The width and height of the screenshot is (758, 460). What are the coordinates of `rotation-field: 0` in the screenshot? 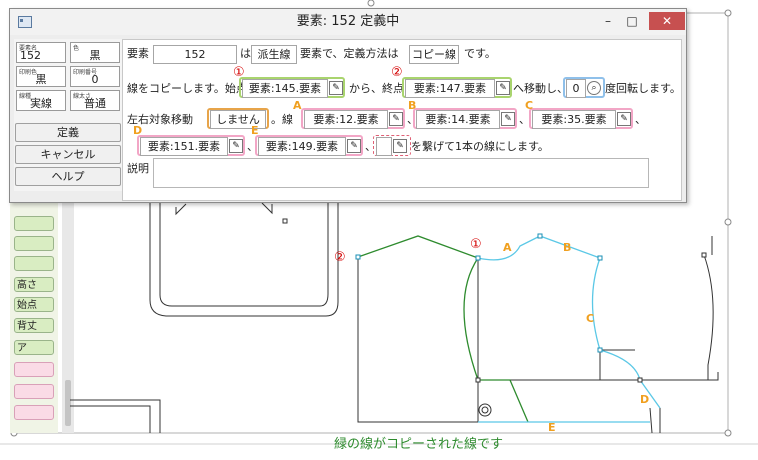 It's located at (576, 88).